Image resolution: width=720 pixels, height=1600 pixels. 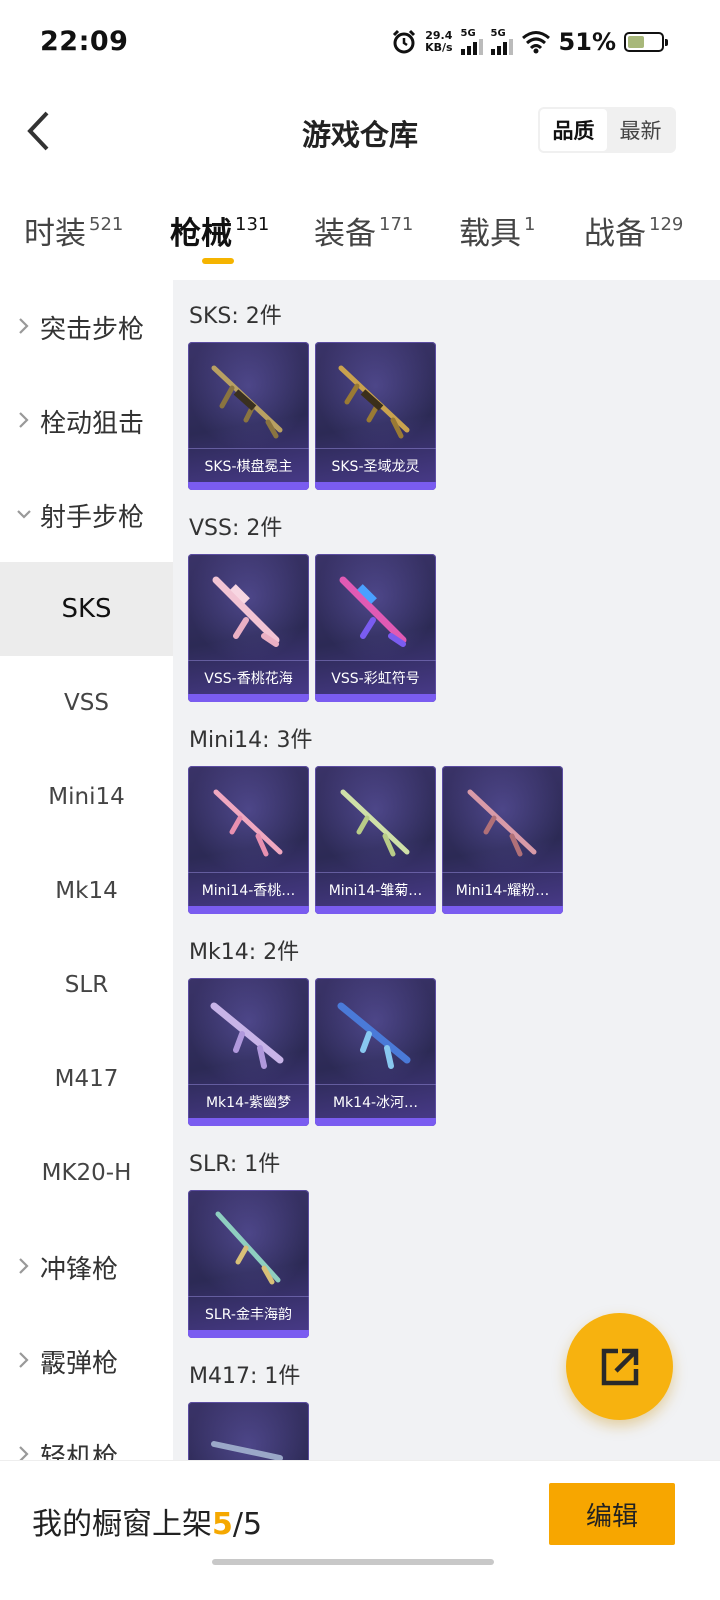 What do you see at coordinates (219, 230) in the screenshot?
I see `tab-guns: 枪械 131` at bounding box center [219, 230].